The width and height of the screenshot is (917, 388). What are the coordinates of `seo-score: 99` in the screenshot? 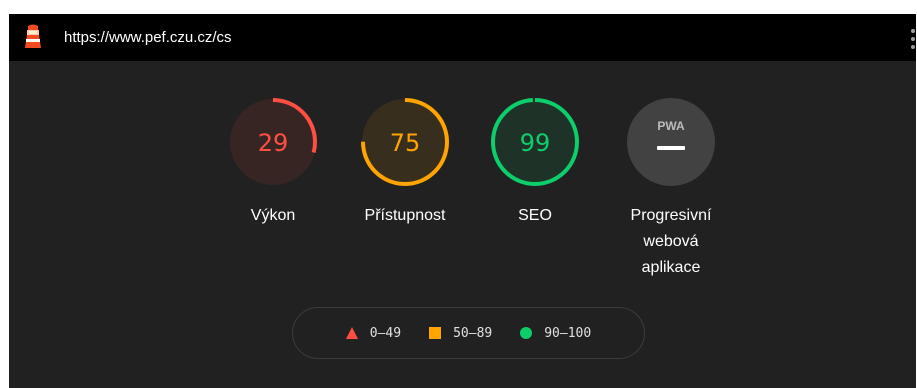 It's located at (535, 143).